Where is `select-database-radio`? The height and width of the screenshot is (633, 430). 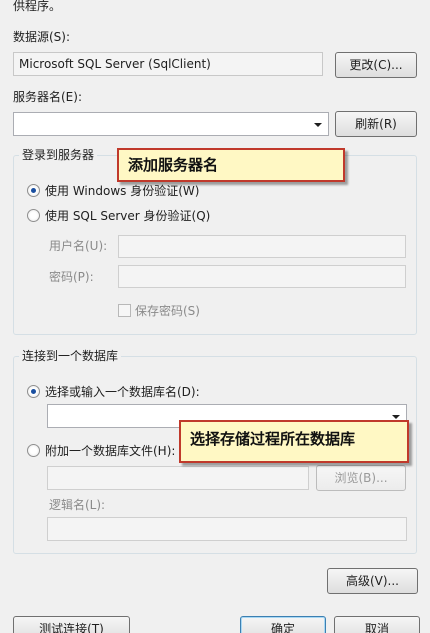 select-database-radio is located at coordinates (33, 391).